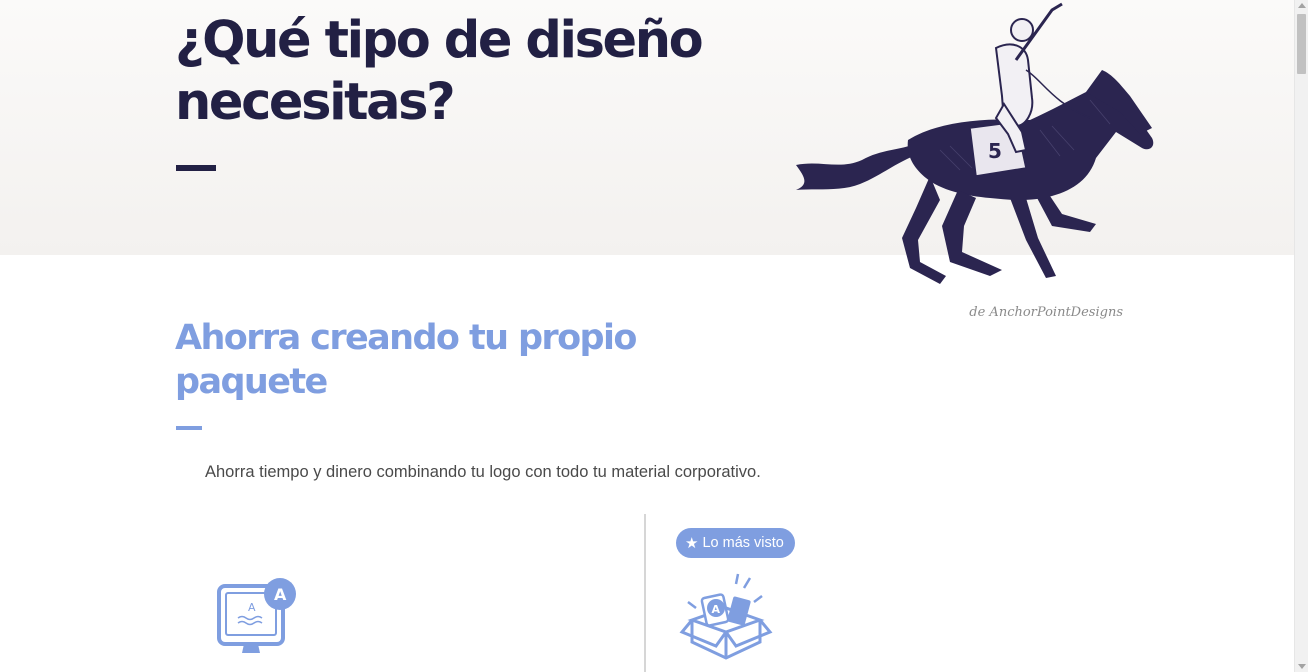 This screenshot has width=1308, height=672. Describe the element at coordinates (1301, 44) in the screenshot. I see `scrollbar-thumb` at that location.